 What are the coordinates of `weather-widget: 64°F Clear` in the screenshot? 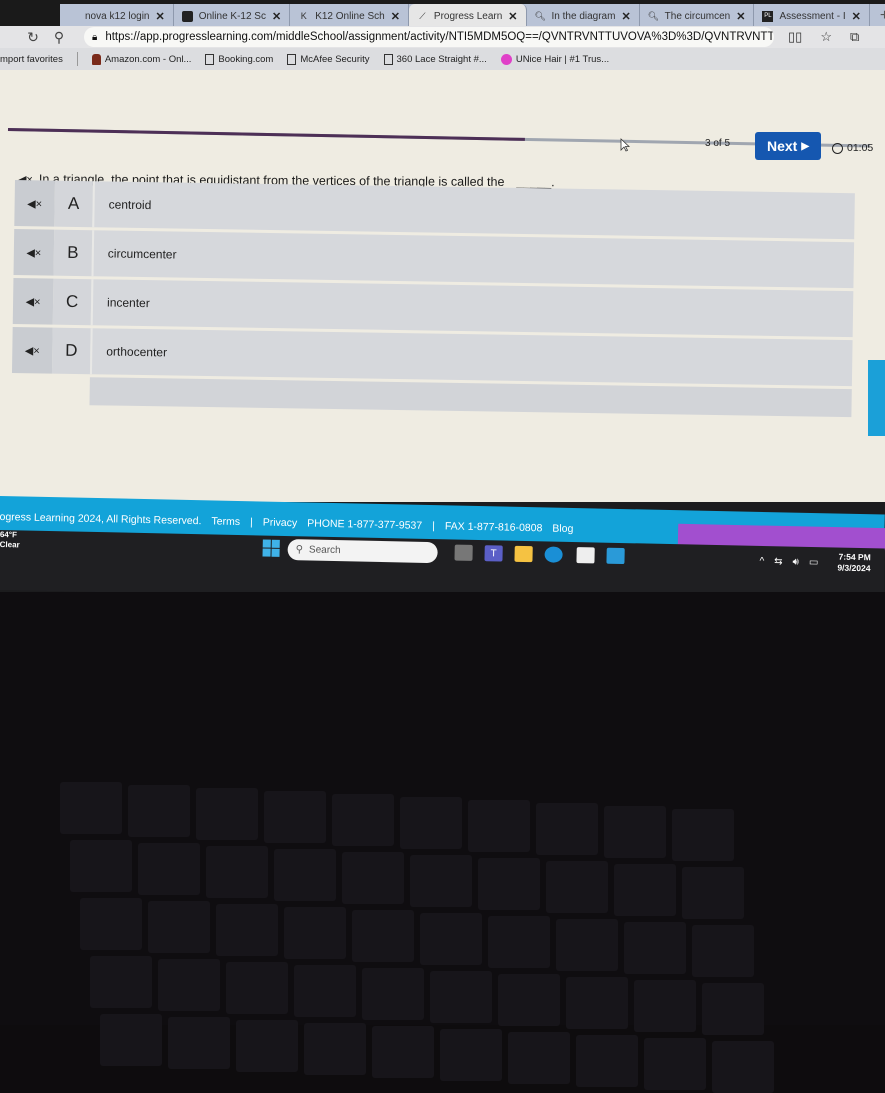 It's located at (10, 540).